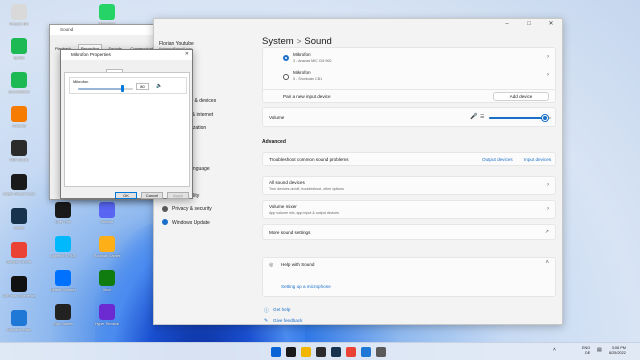 The width and height of the screenshot is (640, 360). I want to click on steam-icon, so click(336, 352).